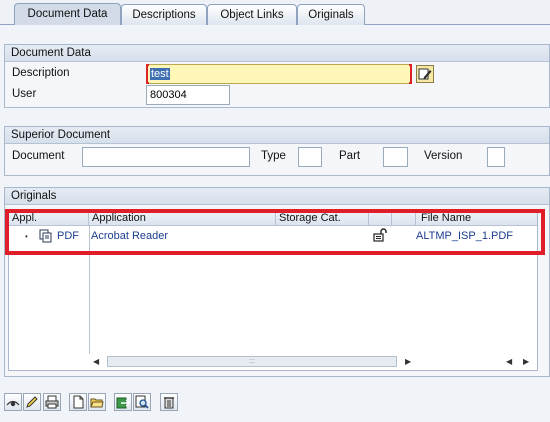 Image resolution: width=550 pixels, height=422 pixels. What do you see at coordinates (277, 196) in the screenshot?
I see `group-title: Originals` at bounding box center [277, 196].